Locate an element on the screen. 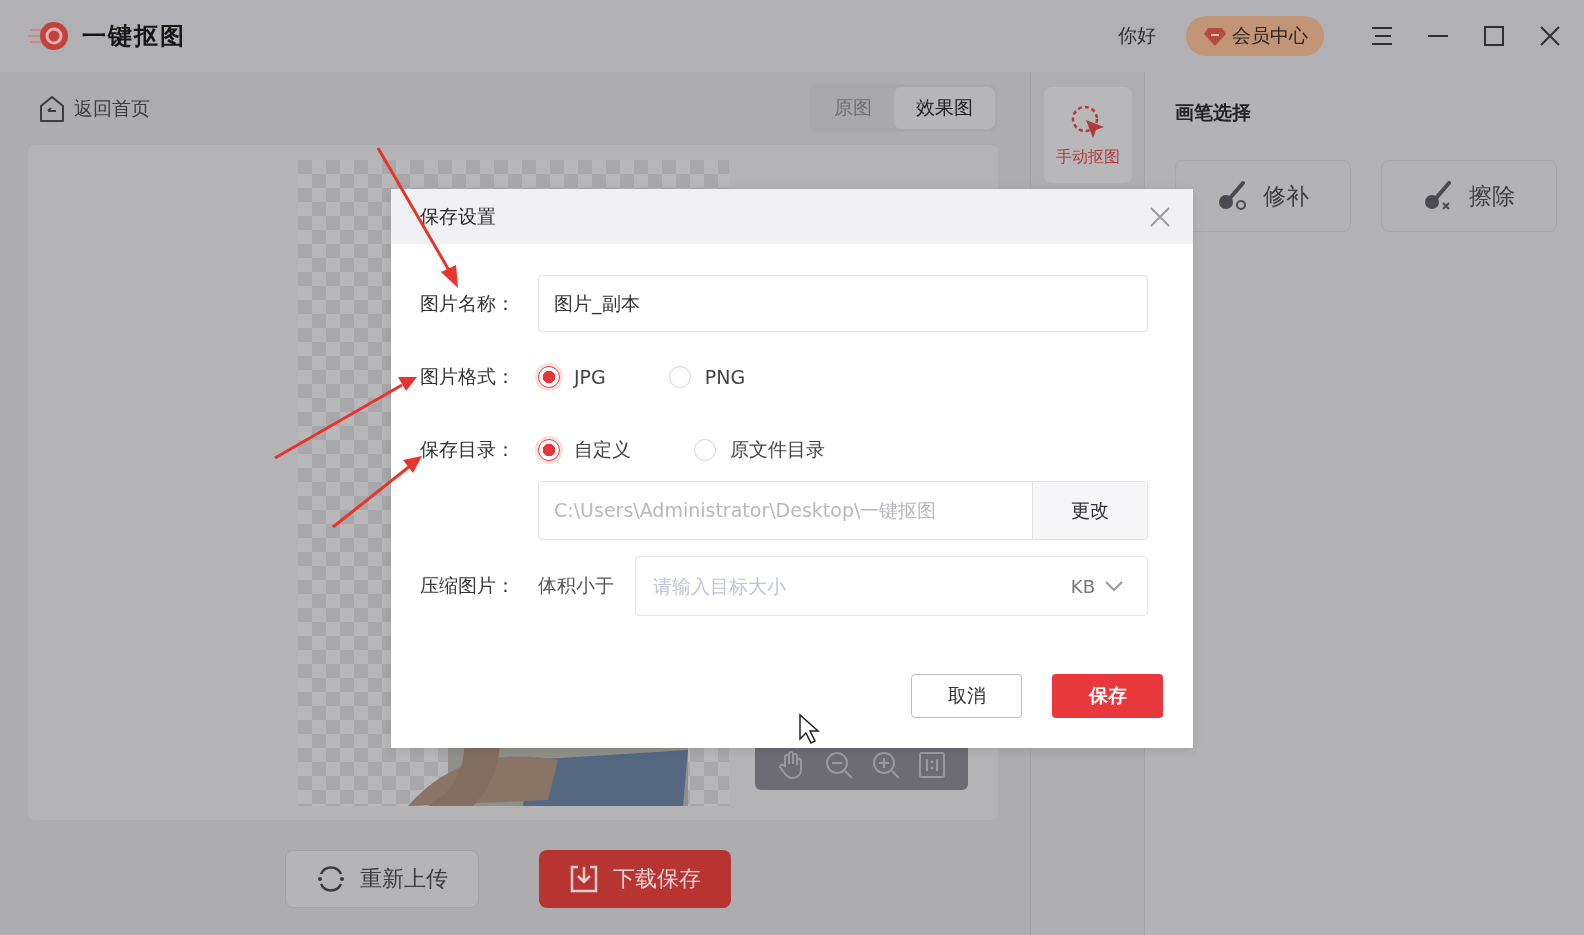 The image size is (1584, 935). tool-button: 手动抠图 is located at coordinates (1087, 135).